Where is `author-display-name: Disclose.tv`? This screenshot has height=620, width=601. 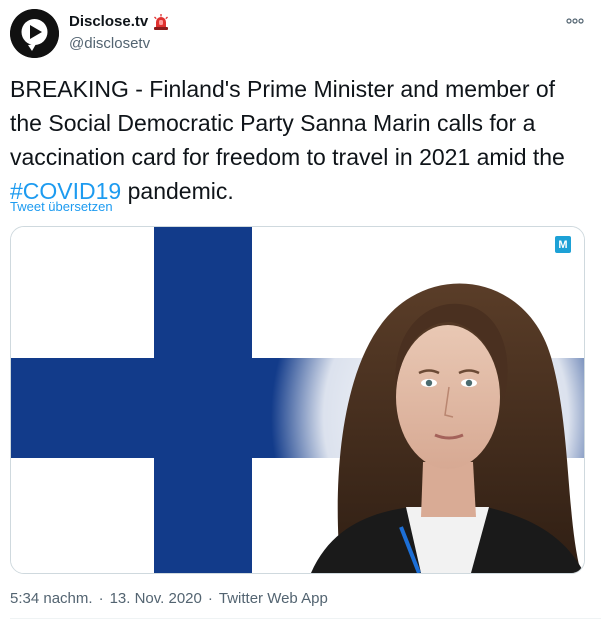 author-display-name: Disclose.tv is located at coordinates (108, 21).